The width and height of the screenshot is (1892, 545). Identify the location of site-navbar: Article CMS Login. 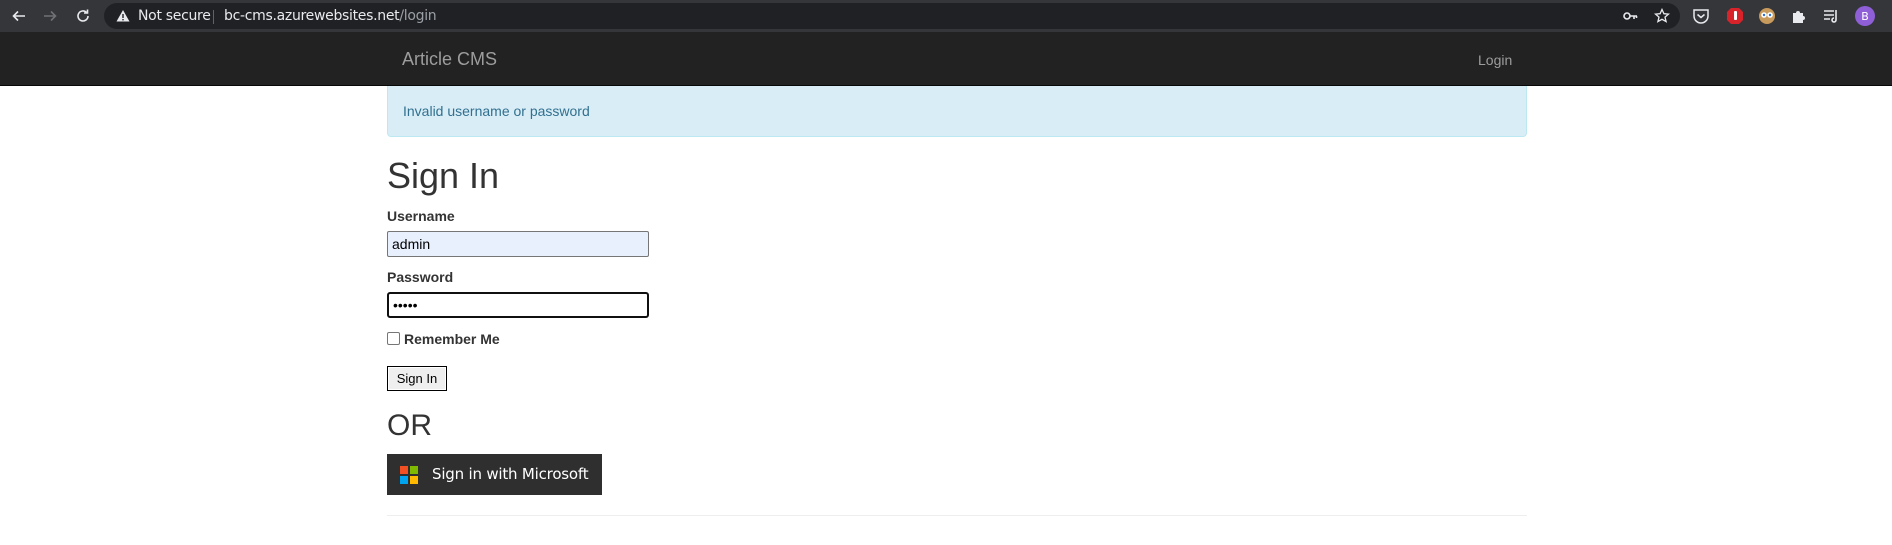
(946, 59).